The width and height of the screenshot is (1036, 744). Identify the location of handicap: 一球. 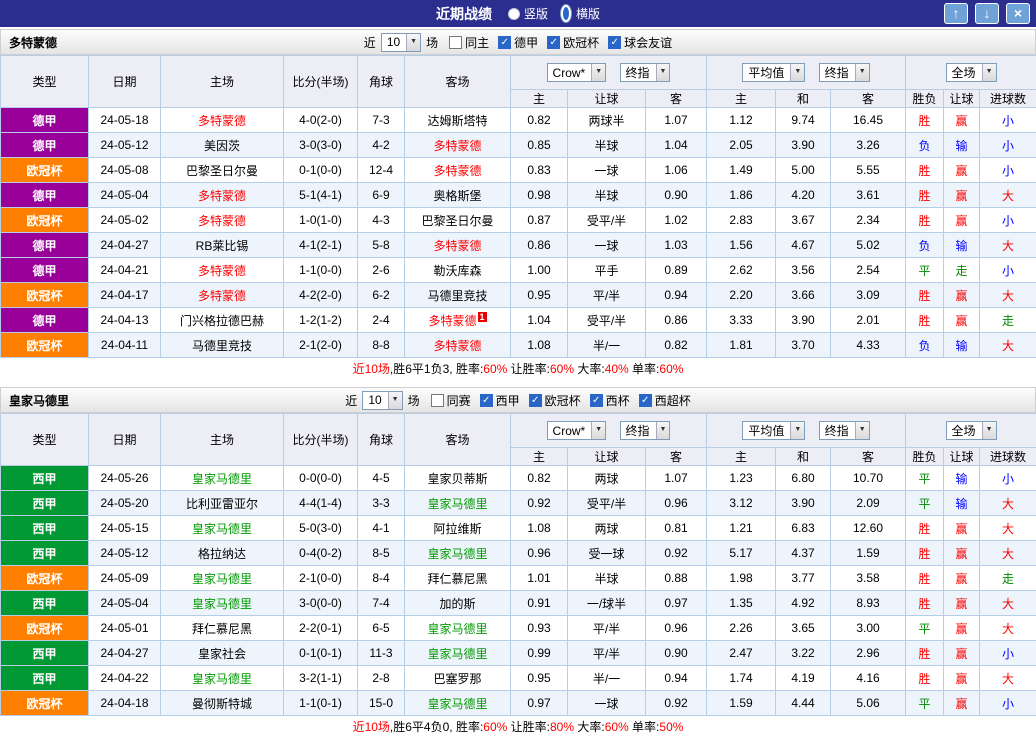
(606, 245).